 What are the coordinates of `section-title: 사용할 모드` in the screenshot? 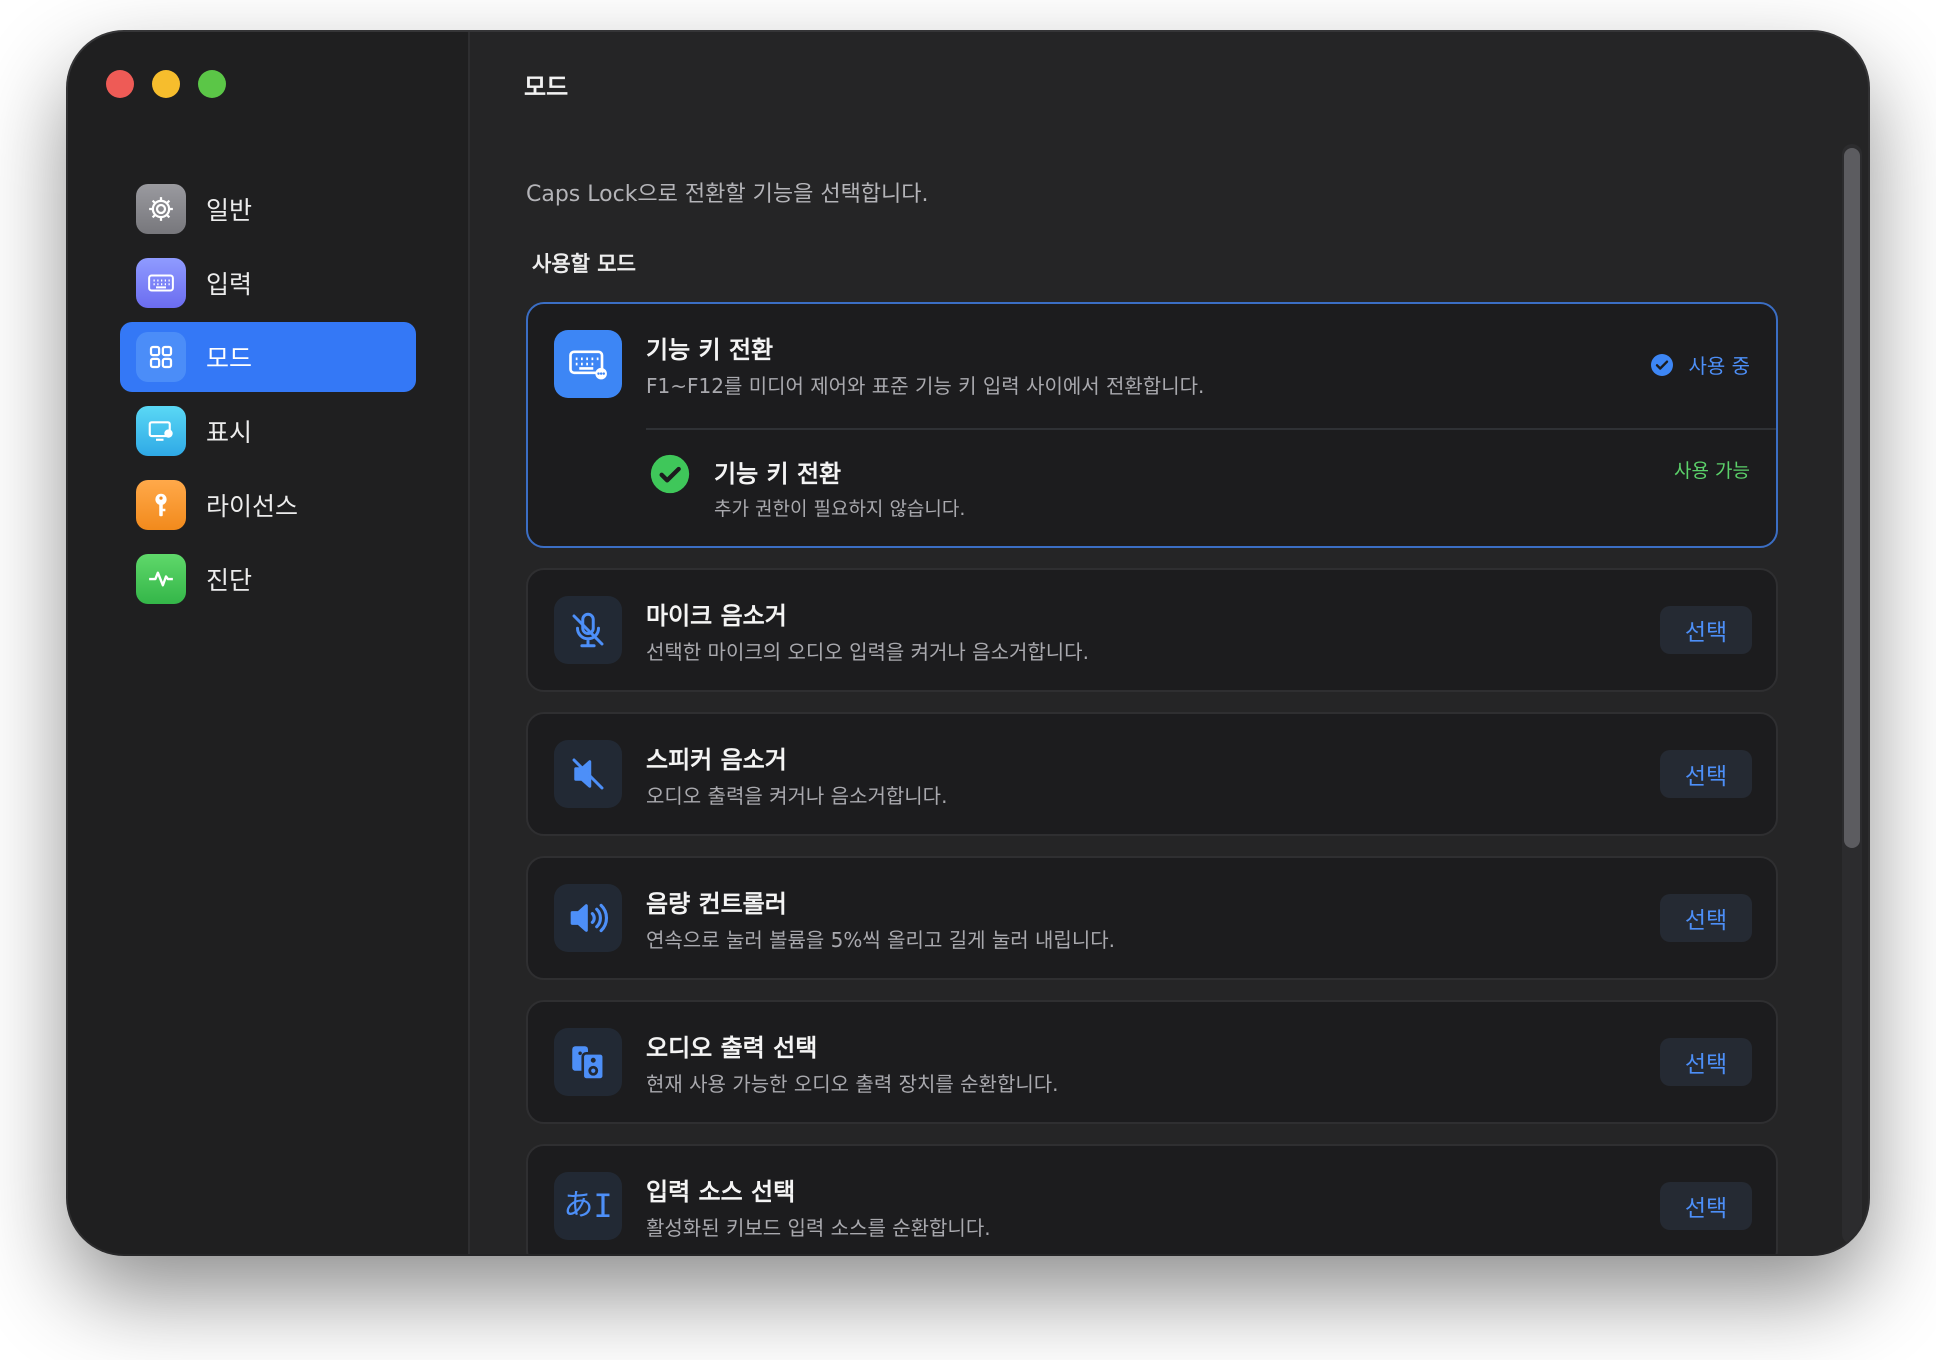 It's located at (584, 264).